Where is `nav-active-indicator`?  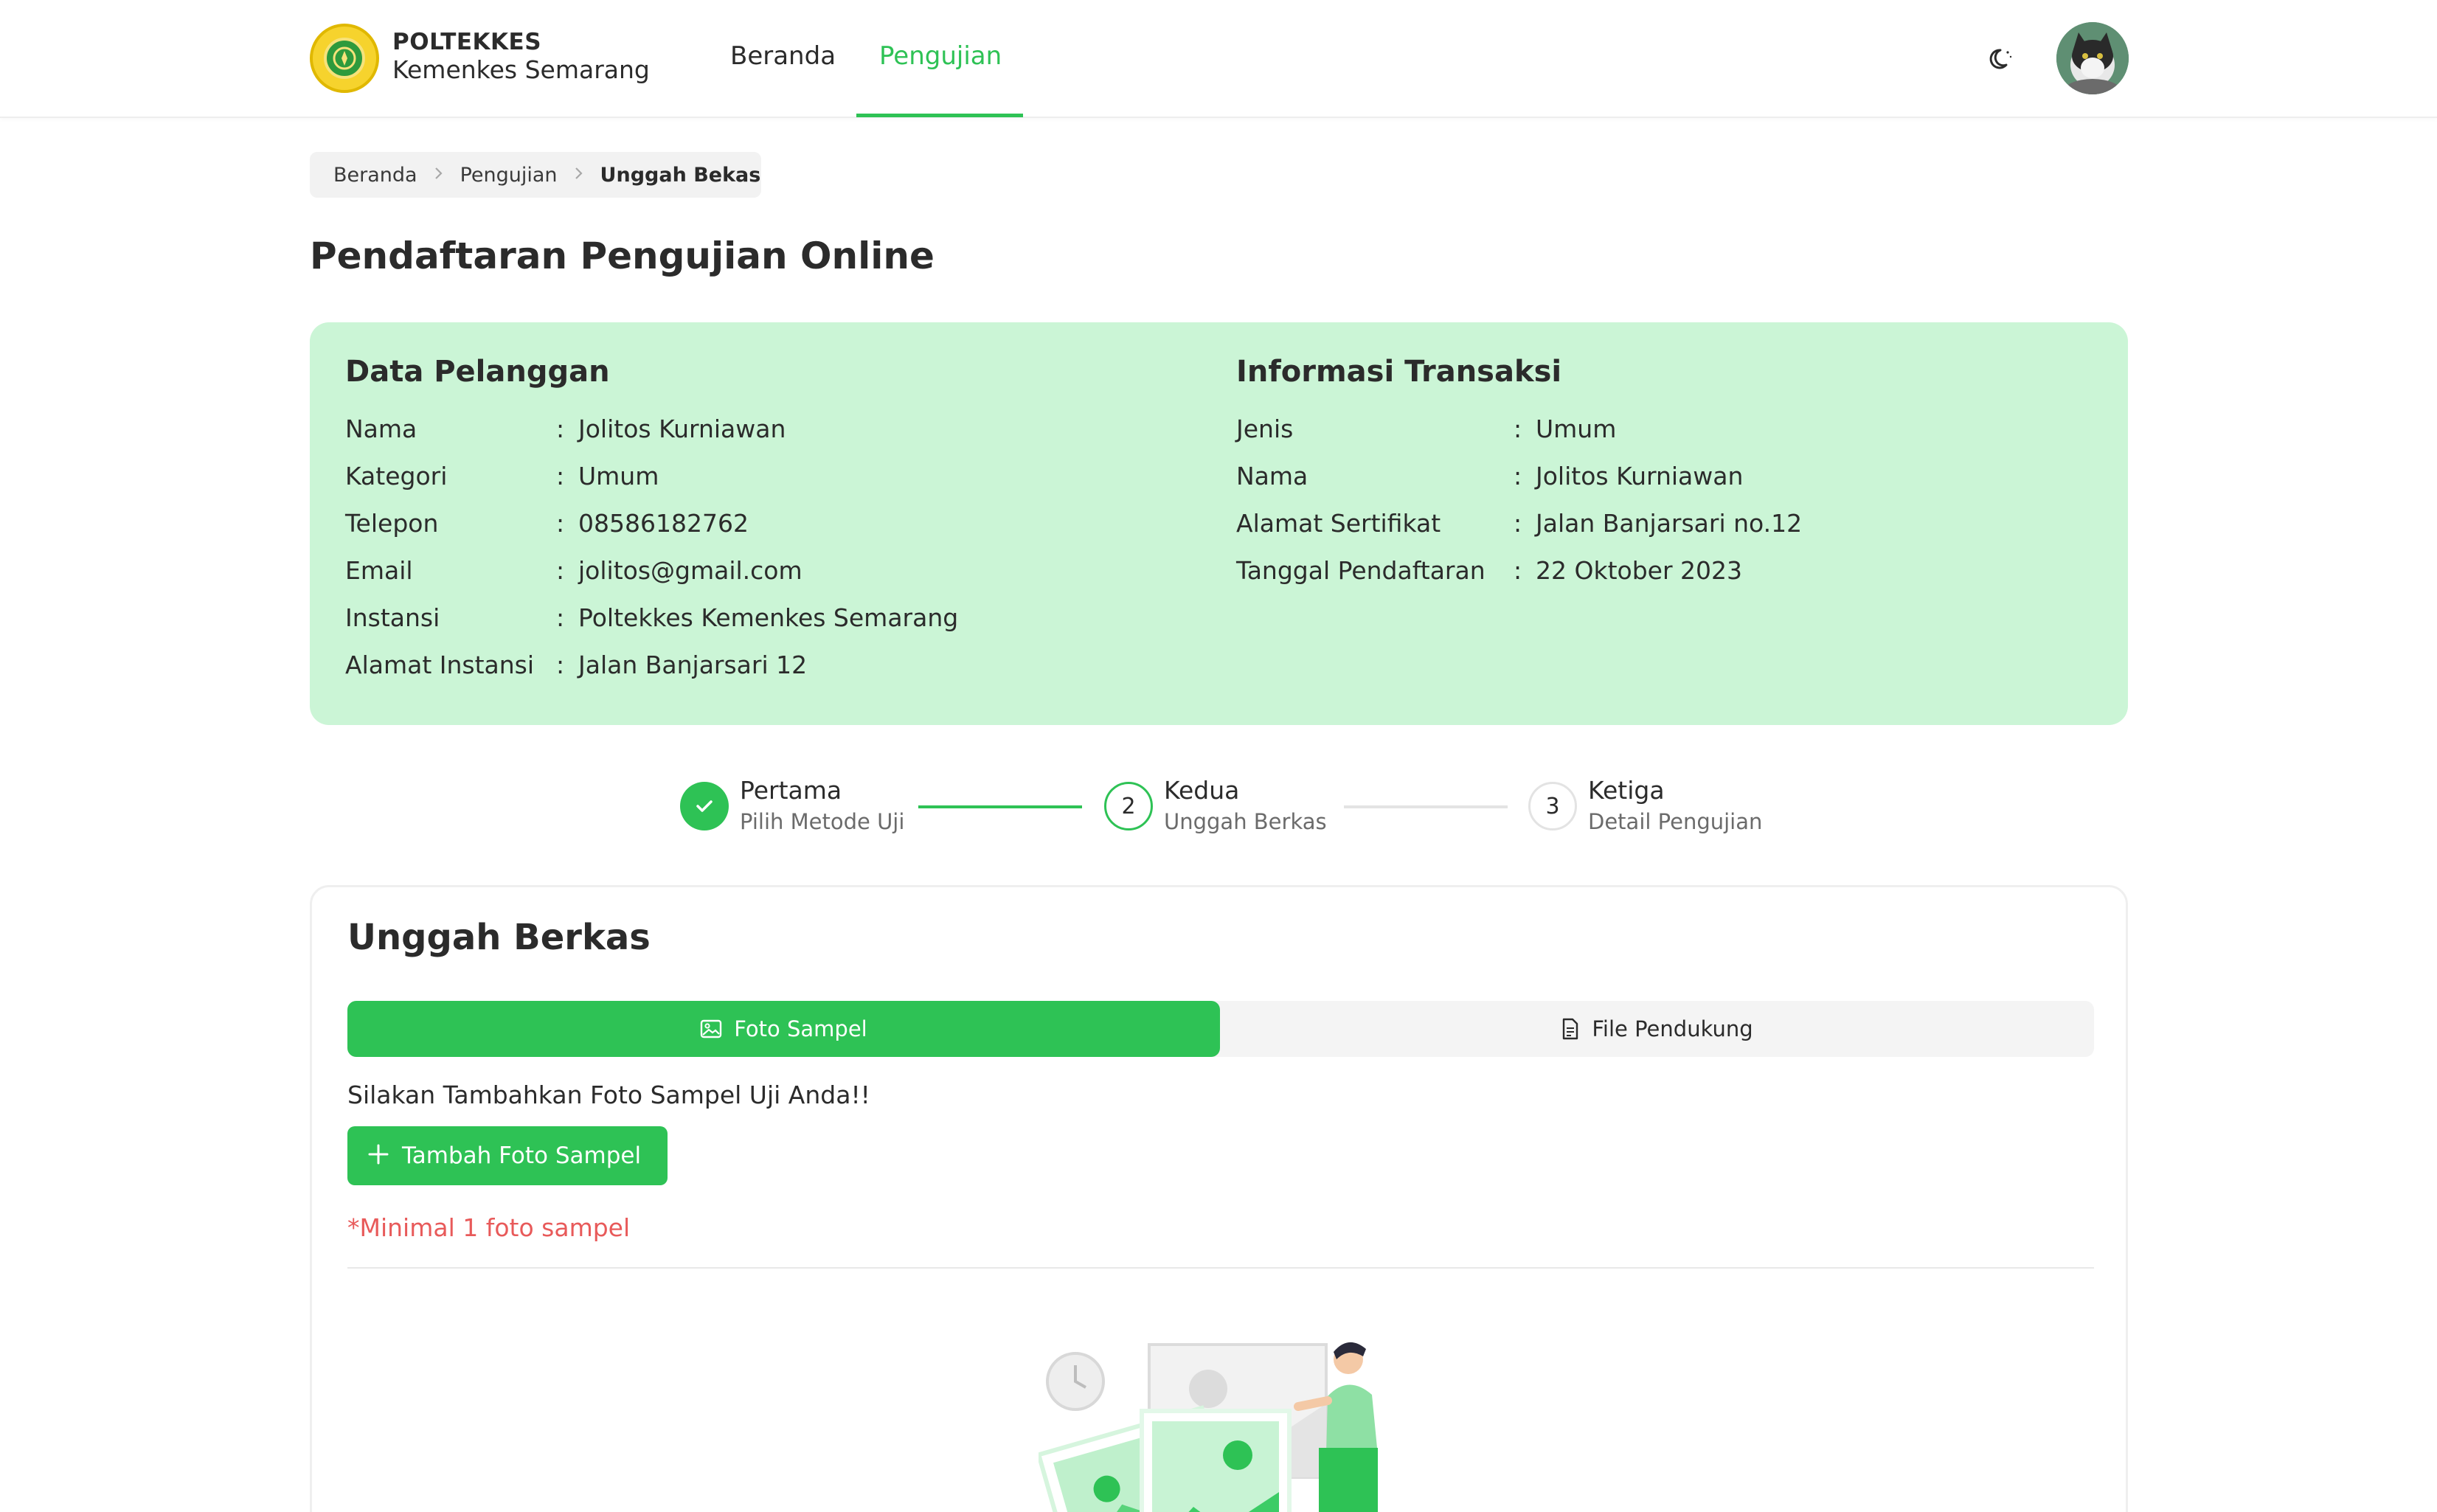 nav-active-indicator is located at coordinates (940, 115).